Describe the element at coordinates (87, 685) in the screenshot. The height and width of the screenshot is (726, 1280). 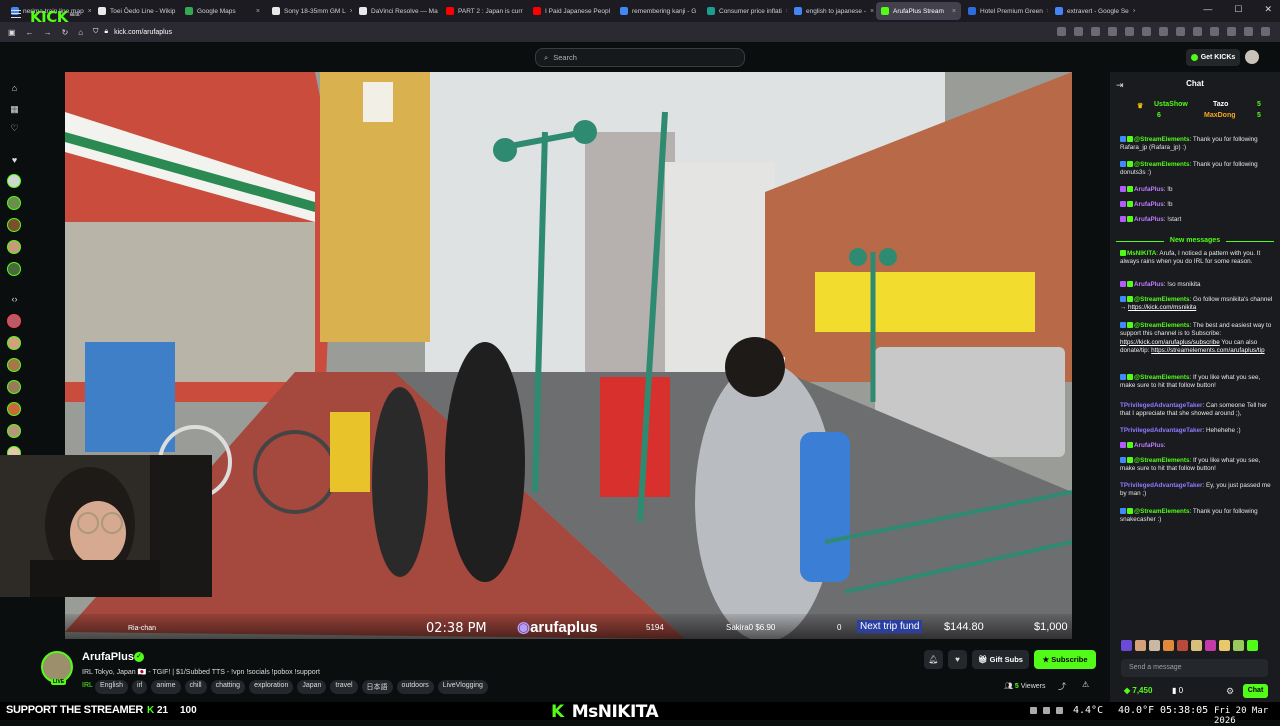
I see `stream-category: IRL` at that location.